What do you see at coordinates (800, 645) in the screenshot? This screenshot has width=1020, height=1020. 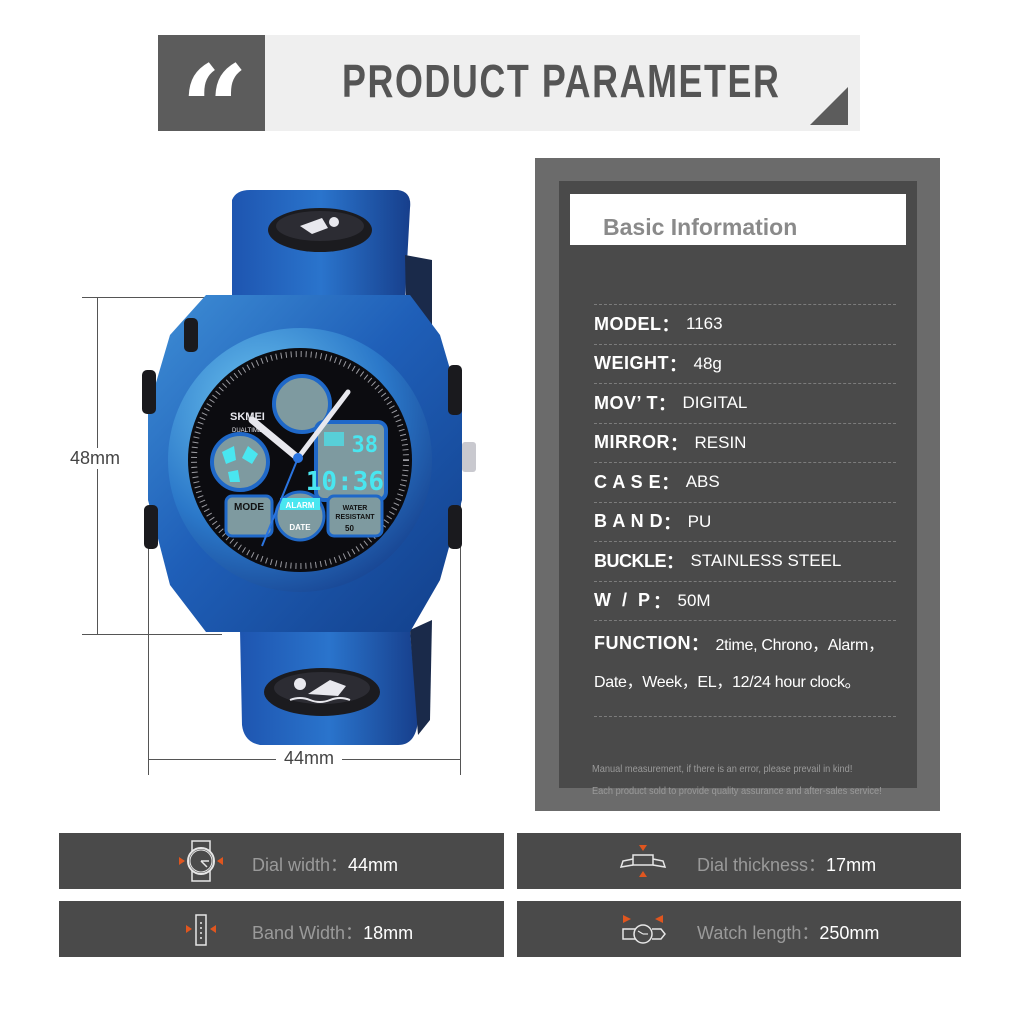 I see `spec-value: 2time, Chrono，Alarm，` at bounding box center [800, 645].